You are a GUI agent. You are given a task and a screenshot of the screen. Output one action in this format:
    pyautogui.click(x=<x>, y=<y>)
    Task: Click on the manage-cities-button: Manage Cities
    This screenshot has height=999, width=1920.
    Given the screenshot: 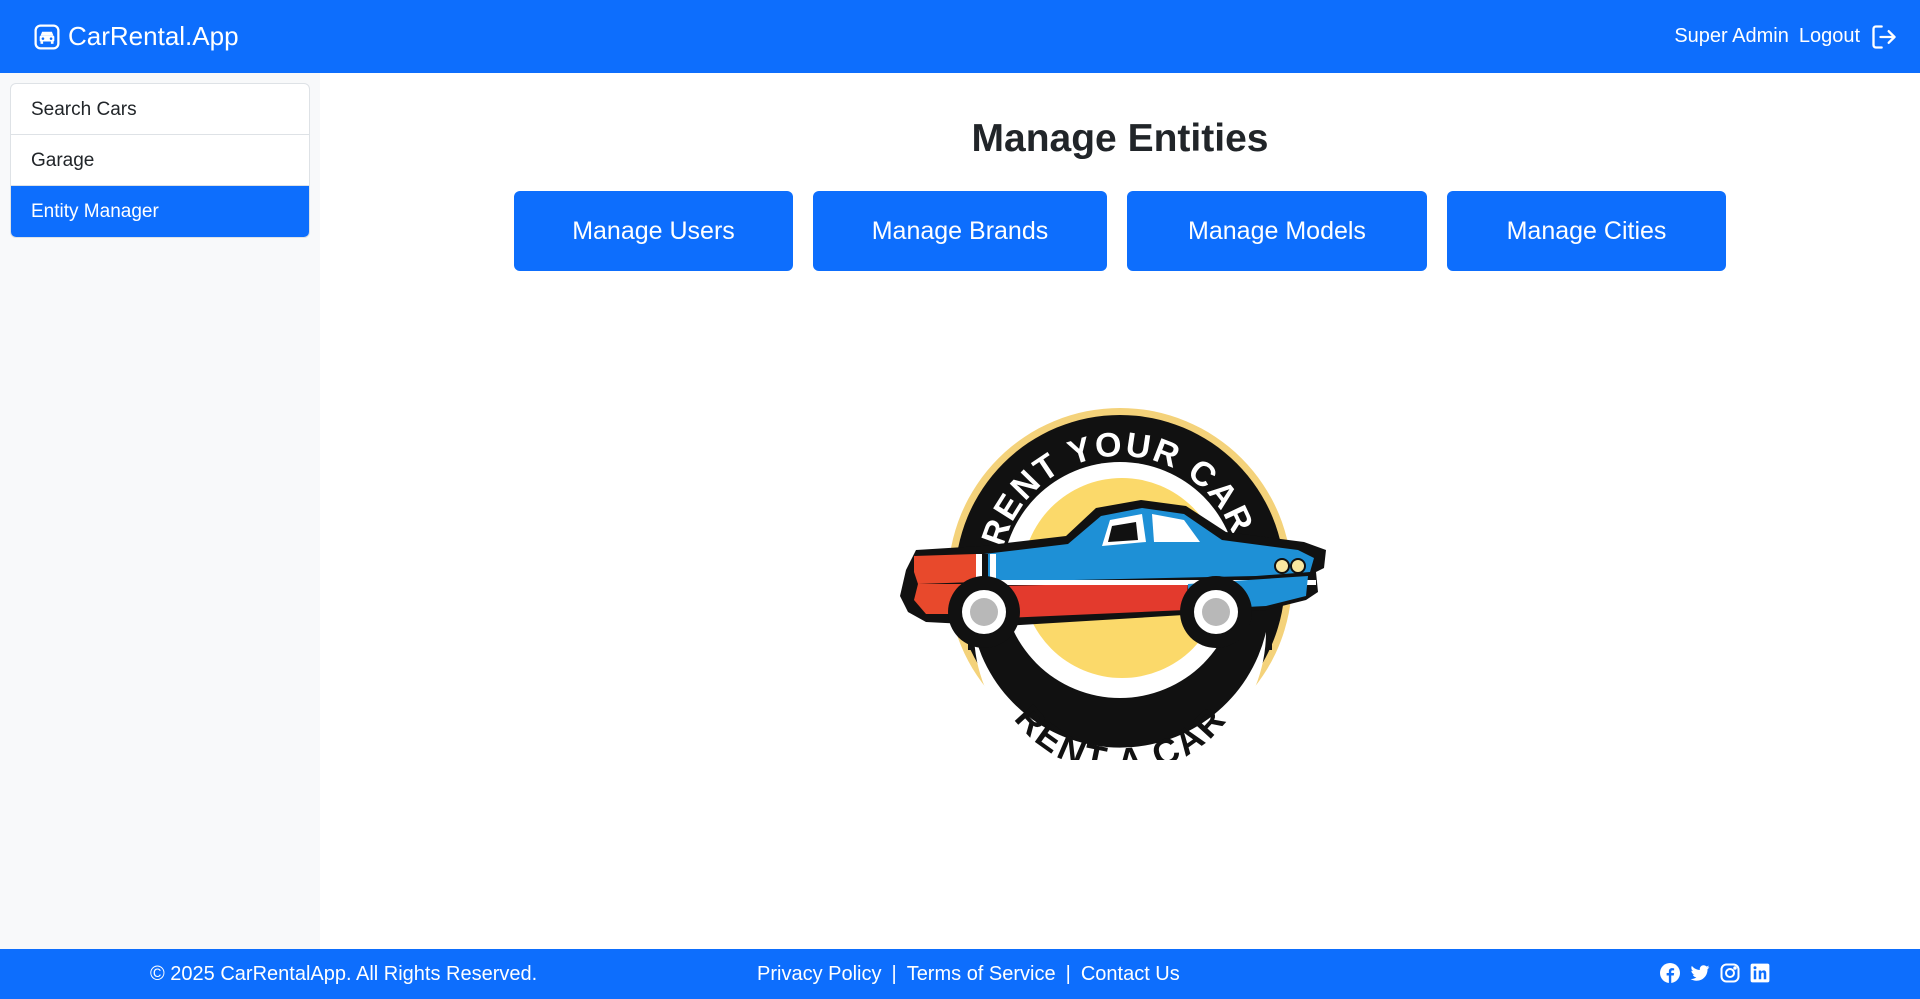 What is the action you would take?
    pyautogui.click(x=1586, y=231)
    